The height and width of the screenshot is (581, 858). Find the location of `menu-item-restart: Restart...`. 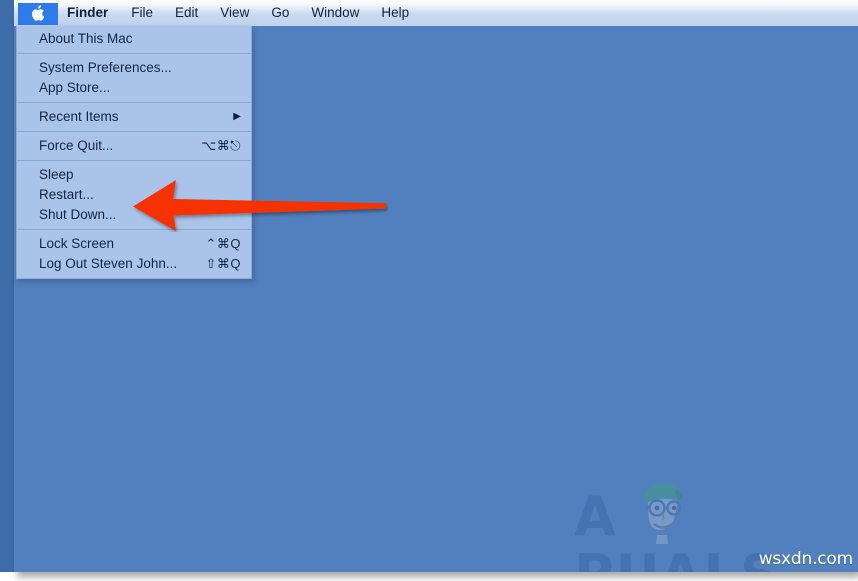

menu-item-restart: Restart... is located at coordinates (134, 195).